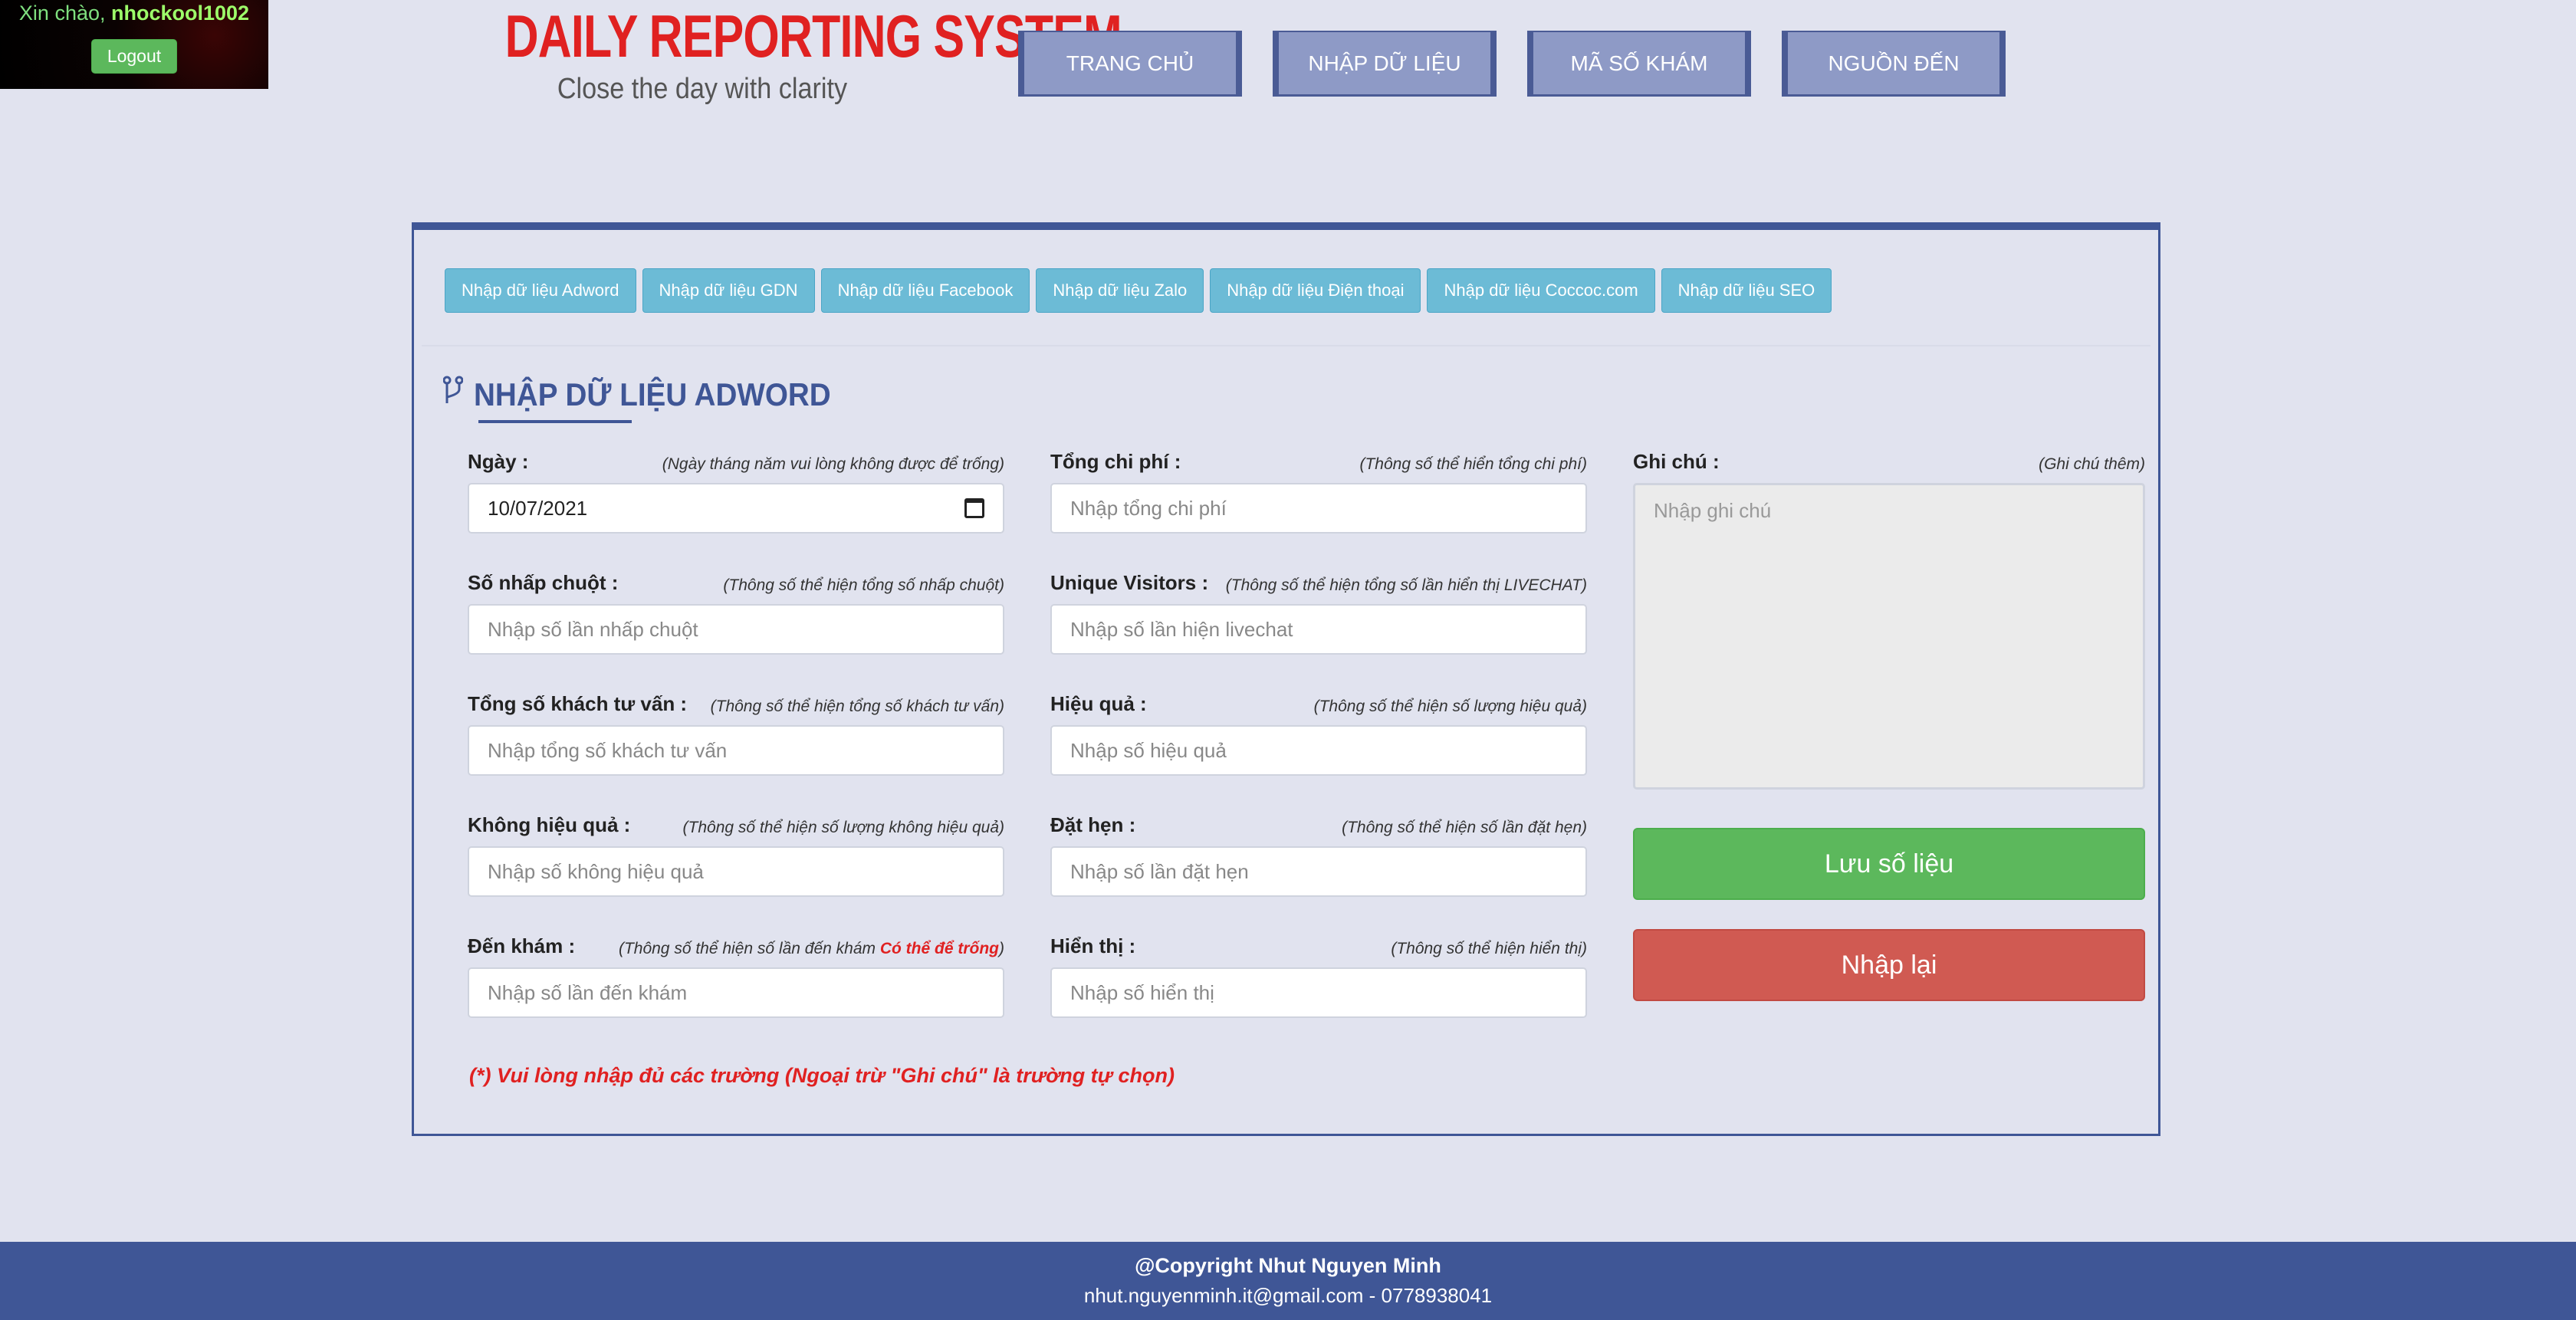 Image resolution: width=2576 pixels, height=1320 pixels. What do you see at coordinates (736, 871) in the screenshot?
I see `ineffective-input: Nhập số không hiệu quả` at bounding box center [736, 871].